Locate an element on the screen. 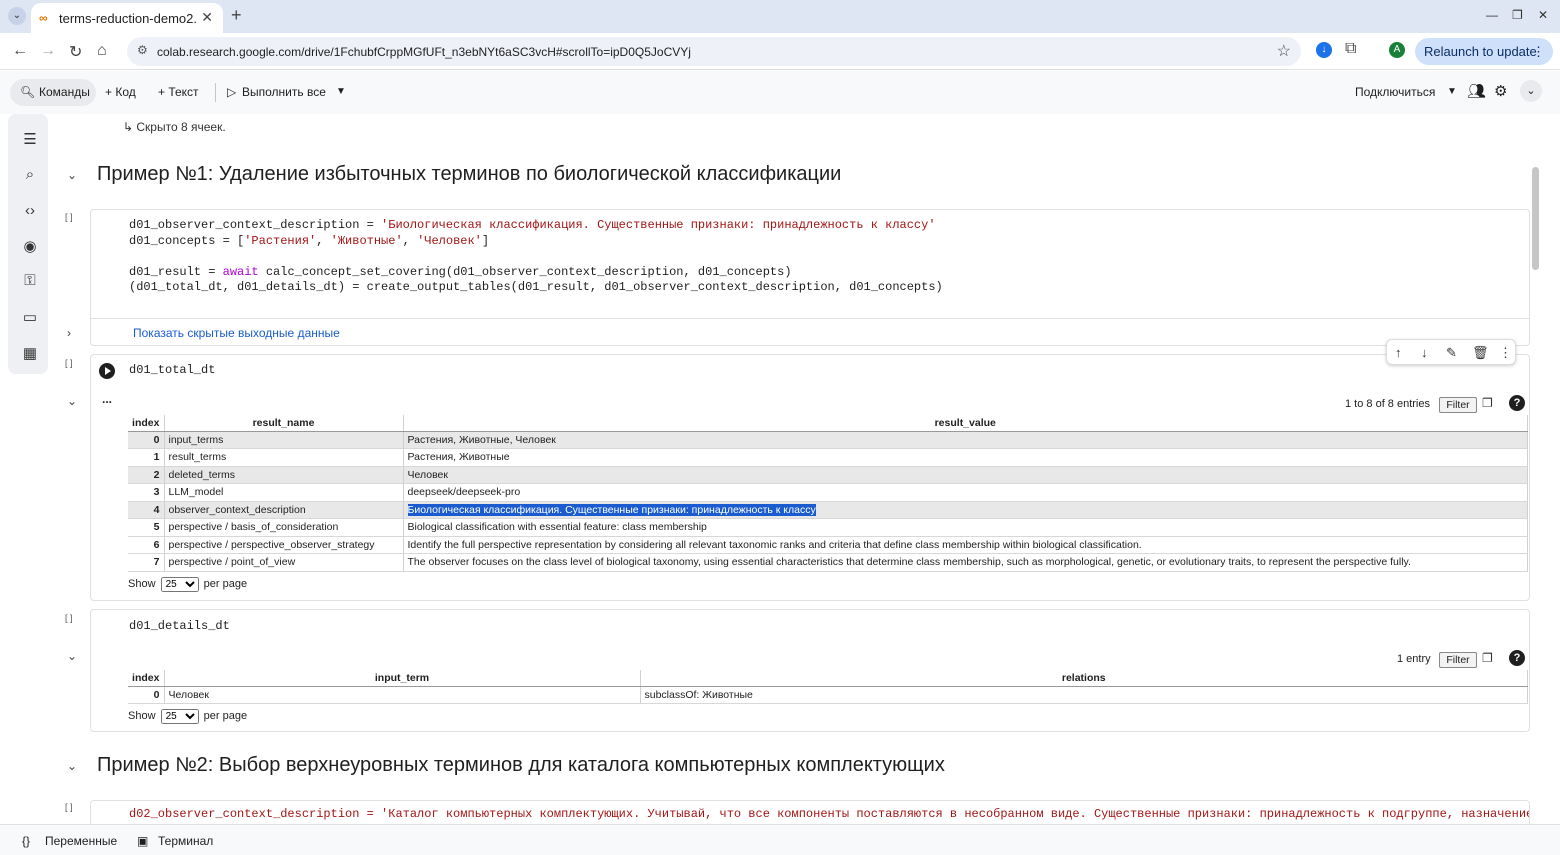 The image size is (1560, 855). search-icon: 🔍︎ is located at coordinates (28, 92).